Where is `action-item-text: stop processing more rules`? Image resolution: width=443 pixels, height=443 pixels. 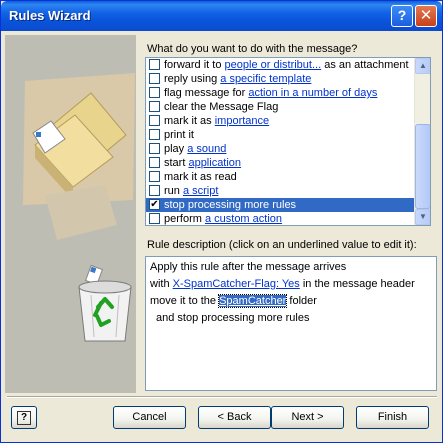
action-item-text: stop processing more rules is located at coordinates (230, 205).